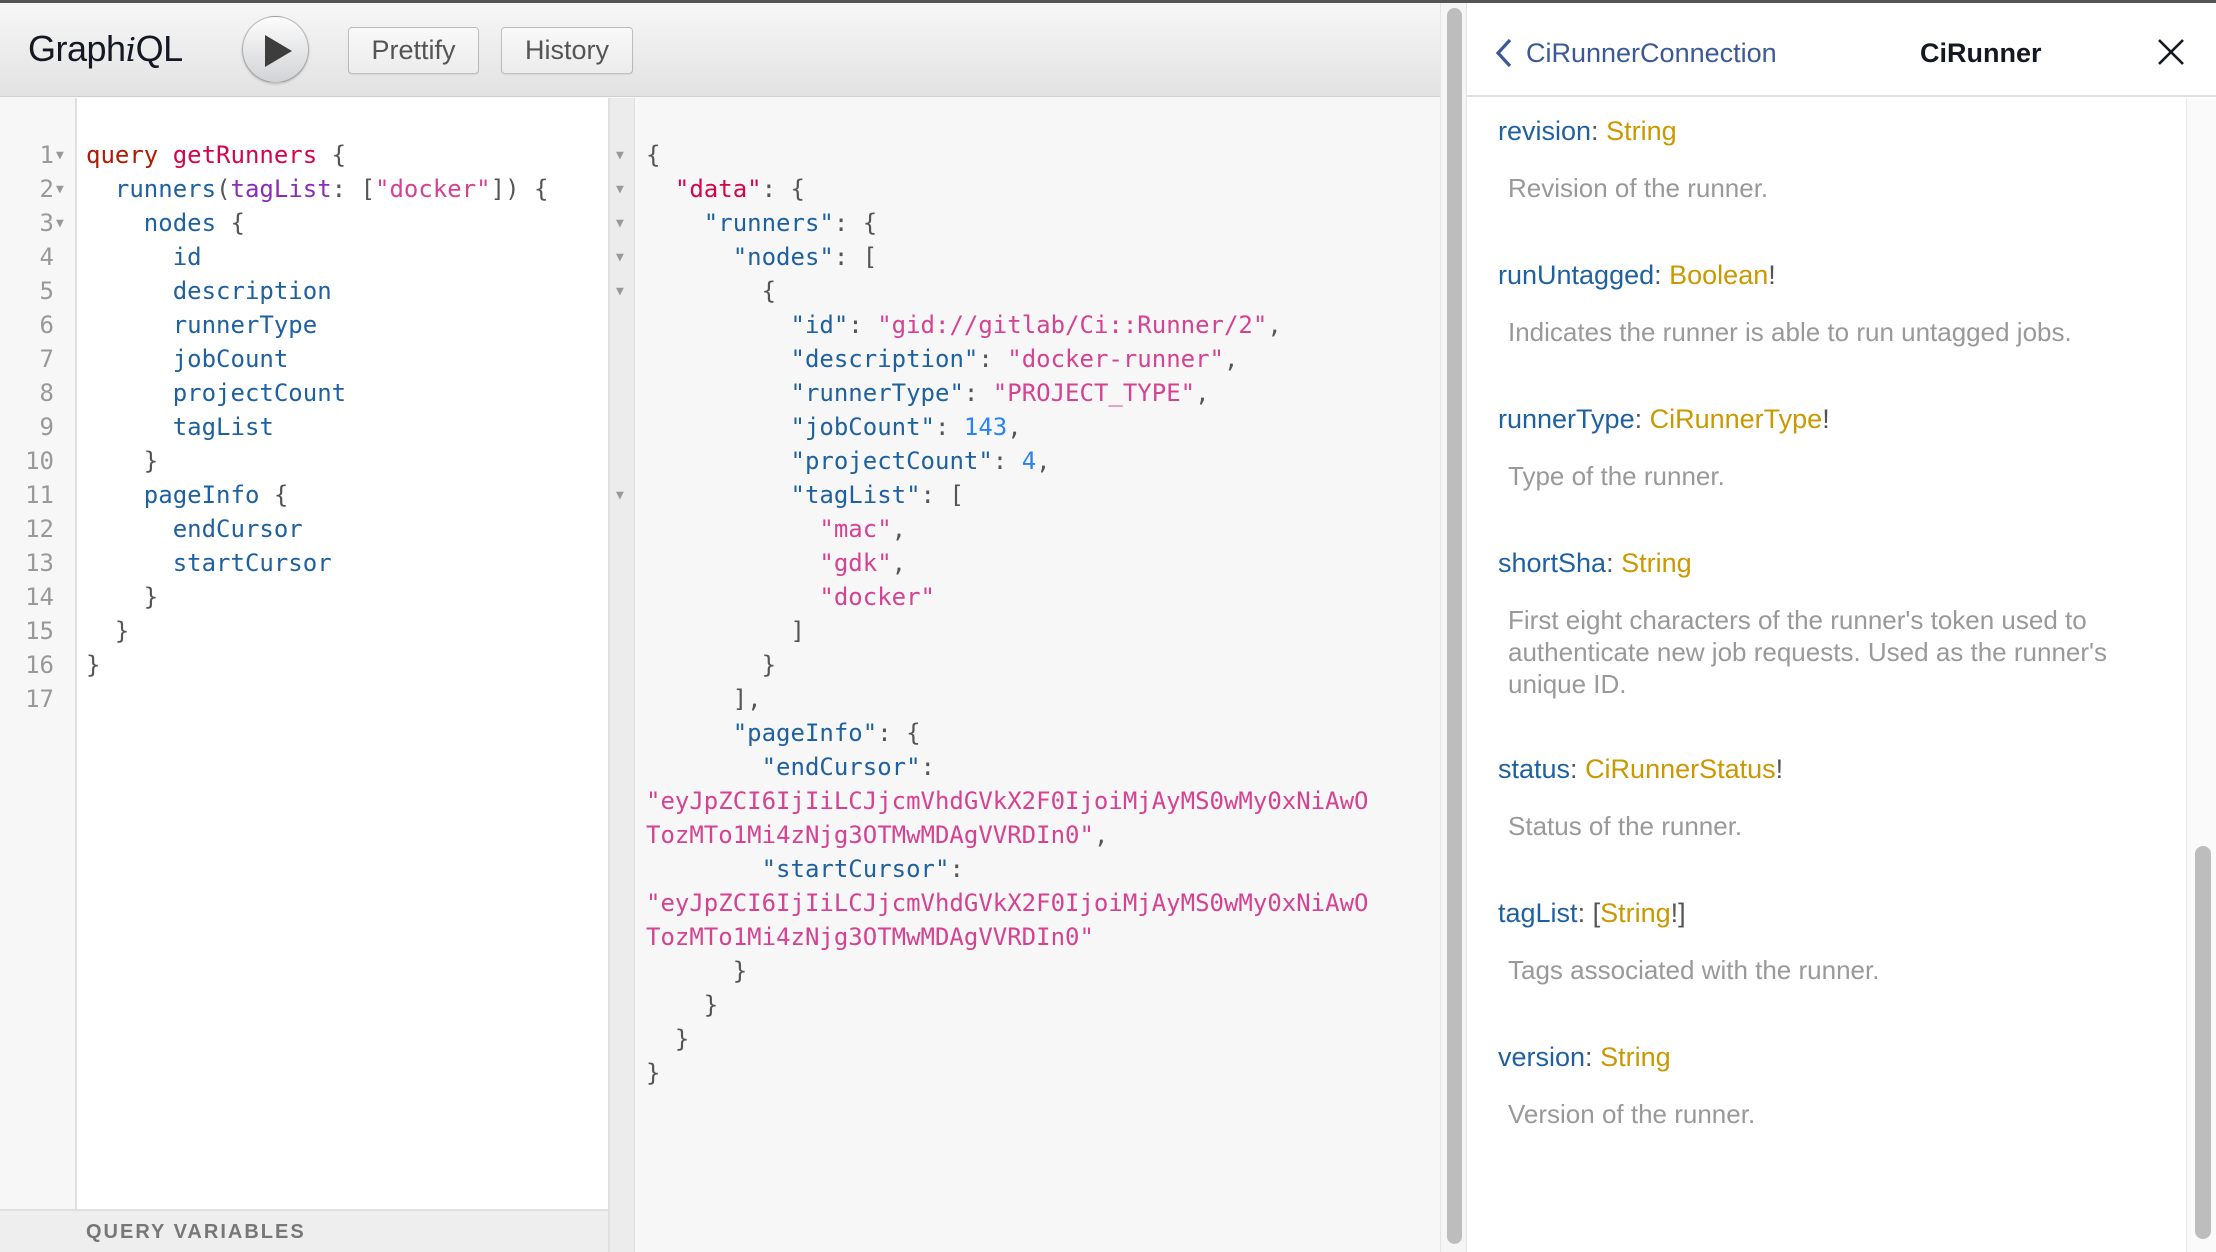  Describe the element at coordinates (39, 563) in the screenshot. I see `line-number: 13` at that location.